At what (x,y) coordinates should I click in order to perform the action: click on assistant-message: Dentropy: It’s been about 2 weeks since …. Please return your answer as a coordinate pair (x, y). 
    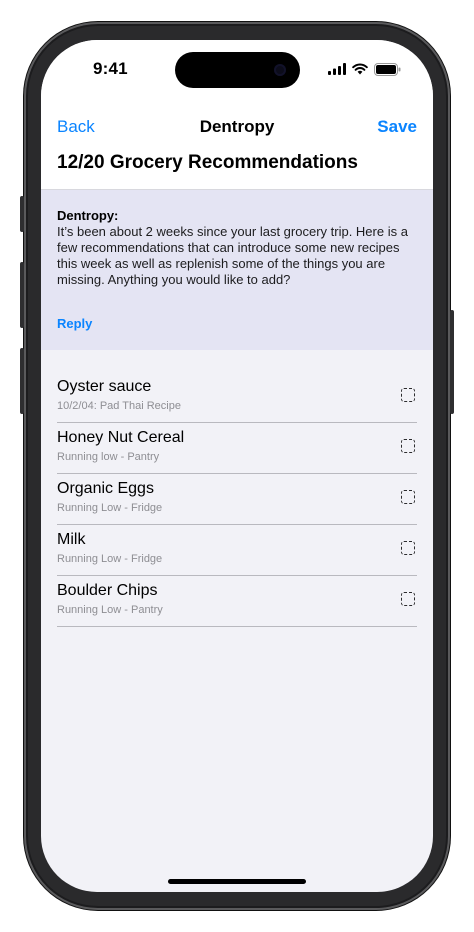
    Looking at the image, I should click on (237, 270).